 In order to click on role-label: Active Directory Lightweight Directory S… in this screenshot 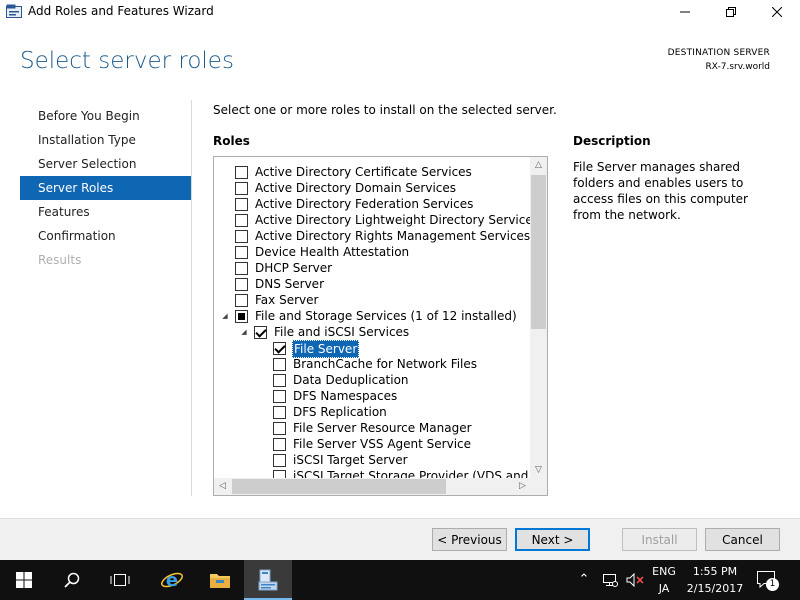, I will do `click(393, 220)`.